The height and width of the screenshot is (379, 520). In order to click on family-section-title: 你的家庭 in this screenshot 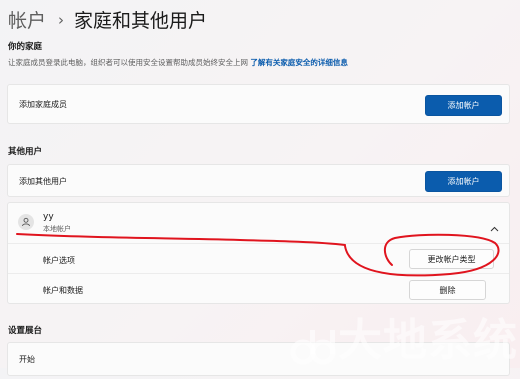, I will do `click(25, 47)`.